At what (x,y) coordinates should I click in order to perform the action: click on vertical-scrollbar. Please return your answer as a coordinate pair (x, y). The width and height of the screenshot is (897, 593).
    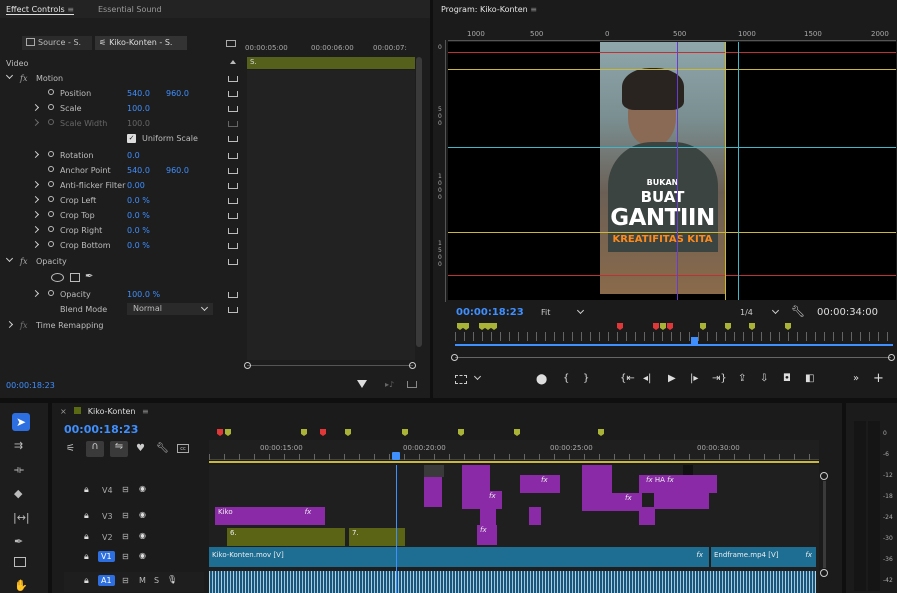
    Looking at the image, I should click on (824, 524).